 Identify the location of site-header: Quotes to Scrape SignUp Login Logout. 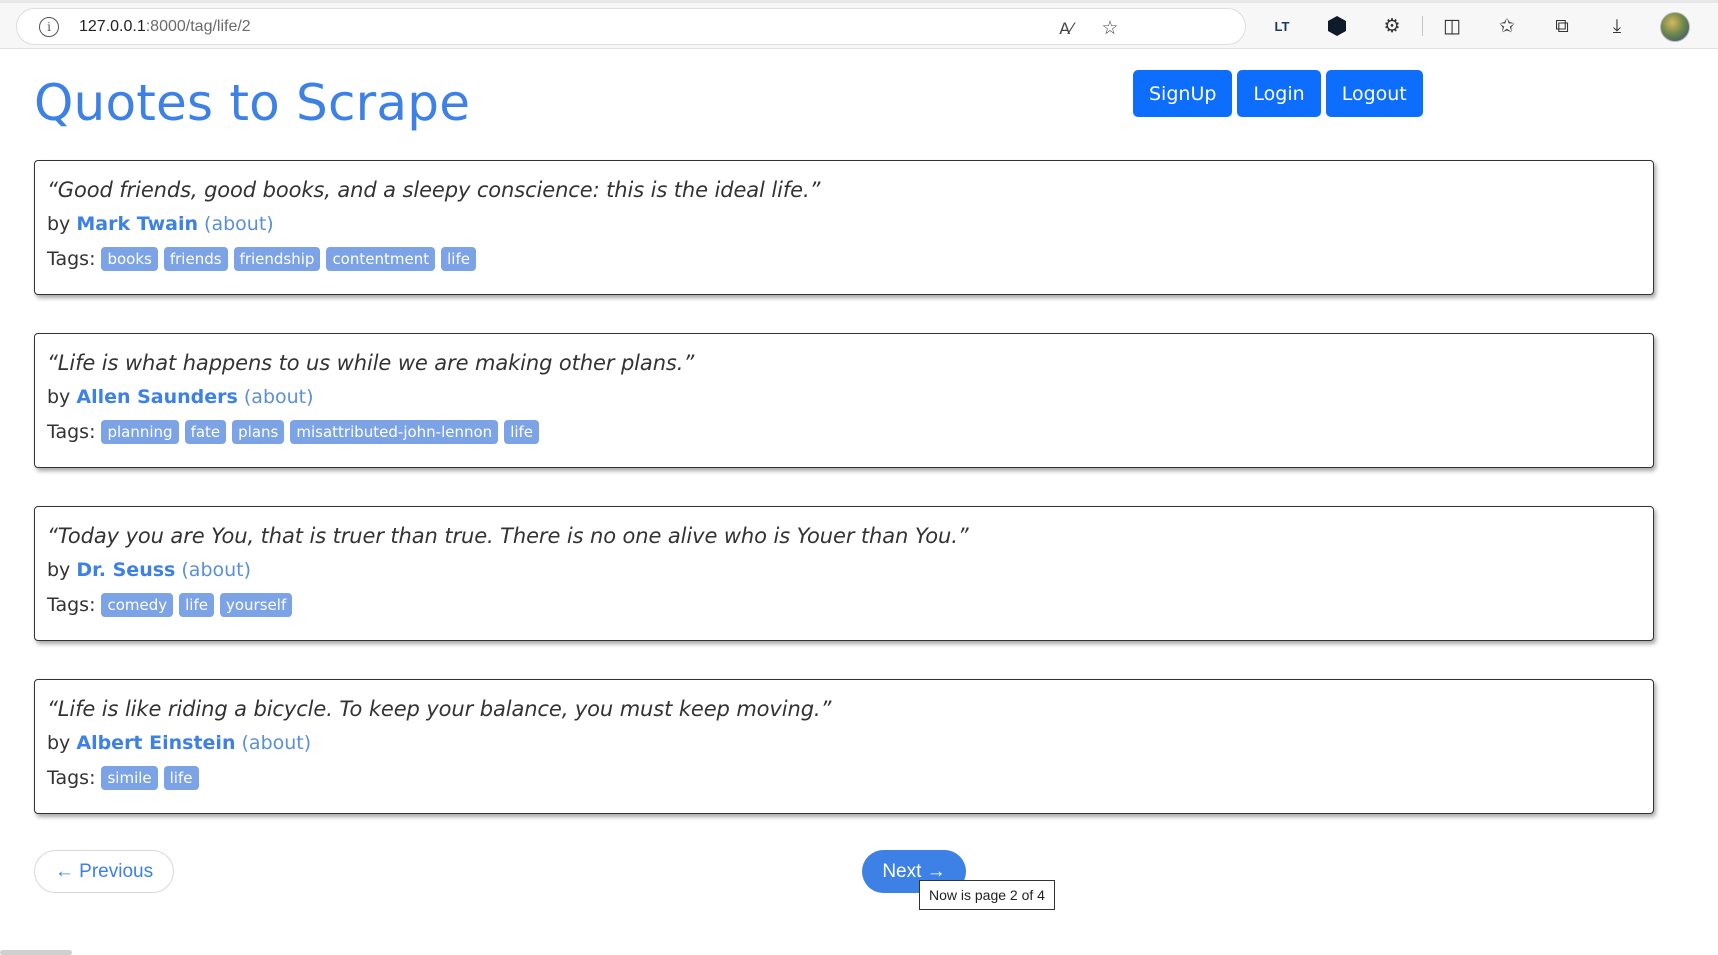
(728, 105).